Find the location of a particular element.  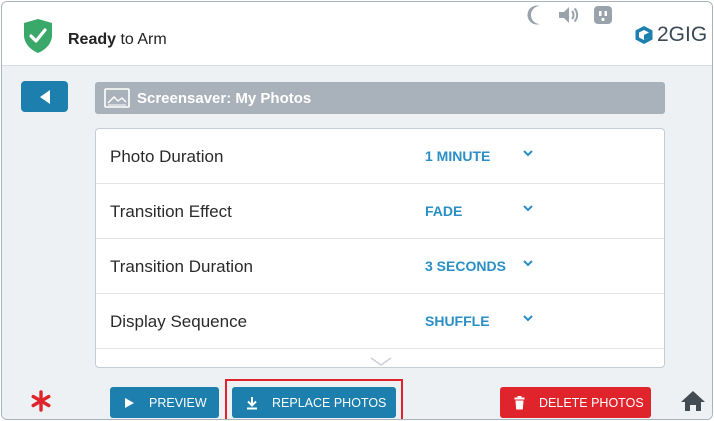

setting-value: FADE is located at coordinates (443, 211).